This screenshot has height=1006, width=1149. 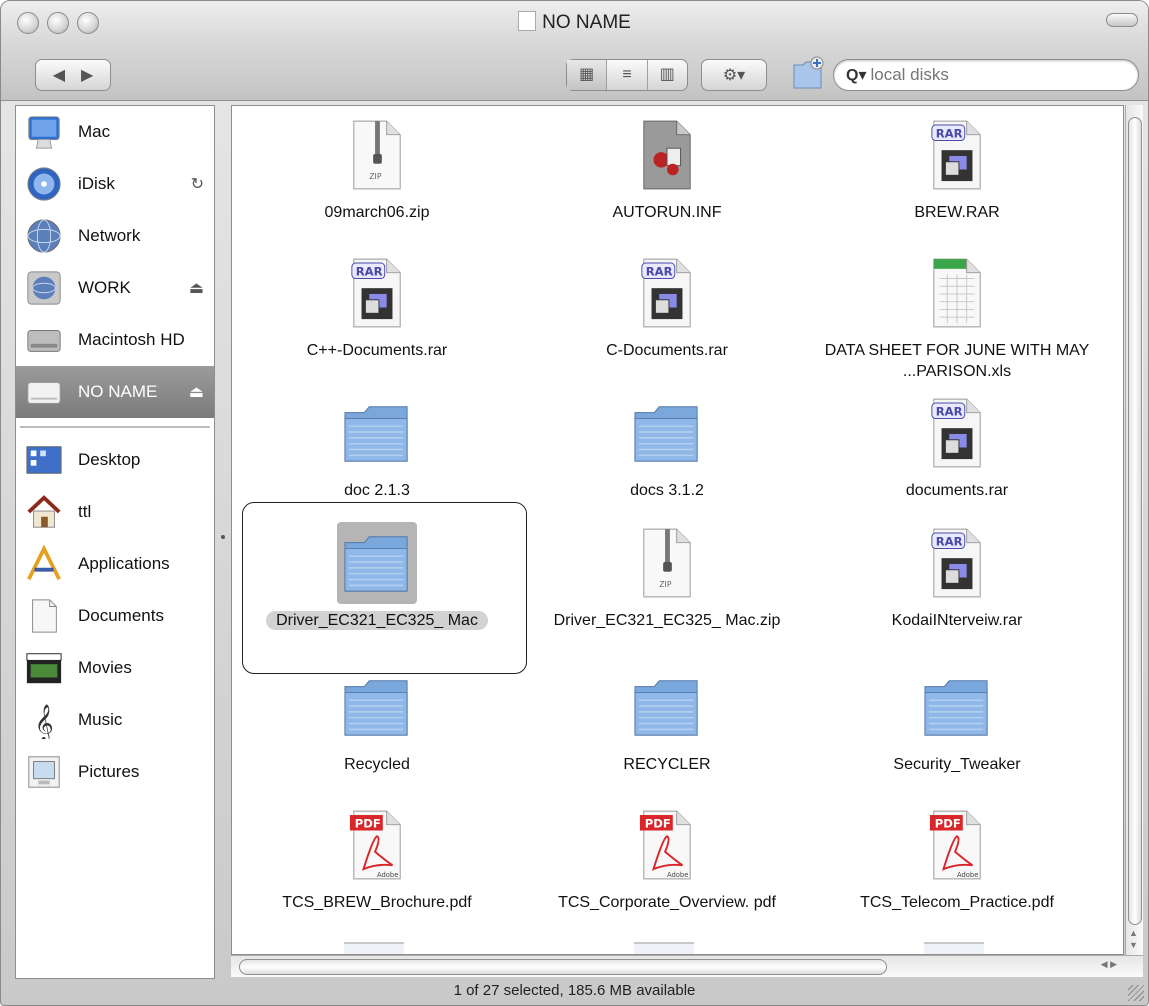 What do you see at coordinates (44, 184) in the screenshot?
I see `idisk-icon` at bounding box center [44, 184].